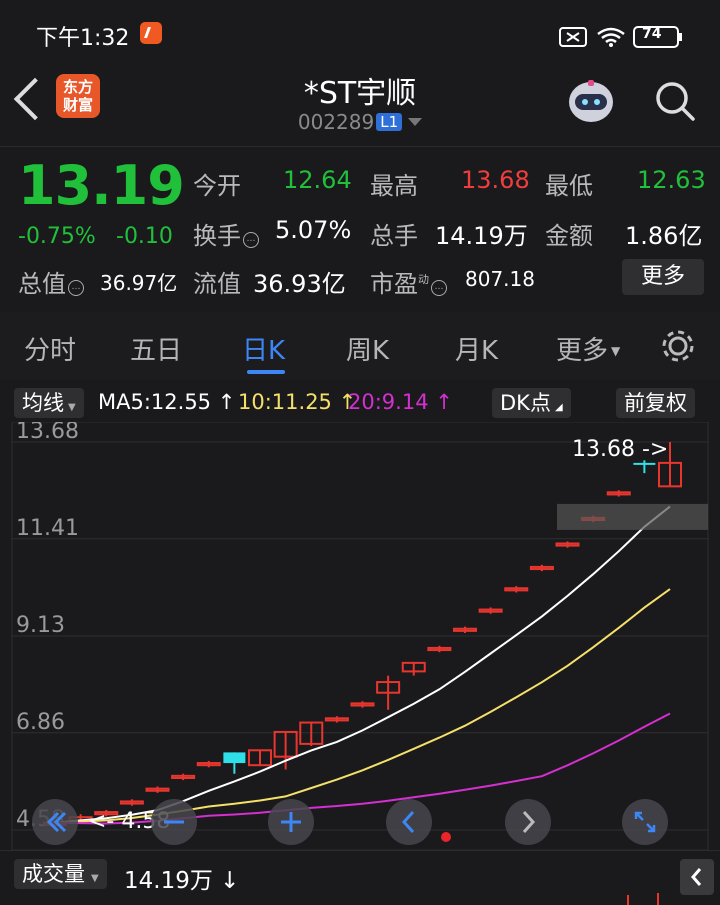 The height and width of the screenshot is (905, 720). Describe the element at coordinates (42, 284) in the screenshot. I see `mcap-label-text: 总值` at that location.